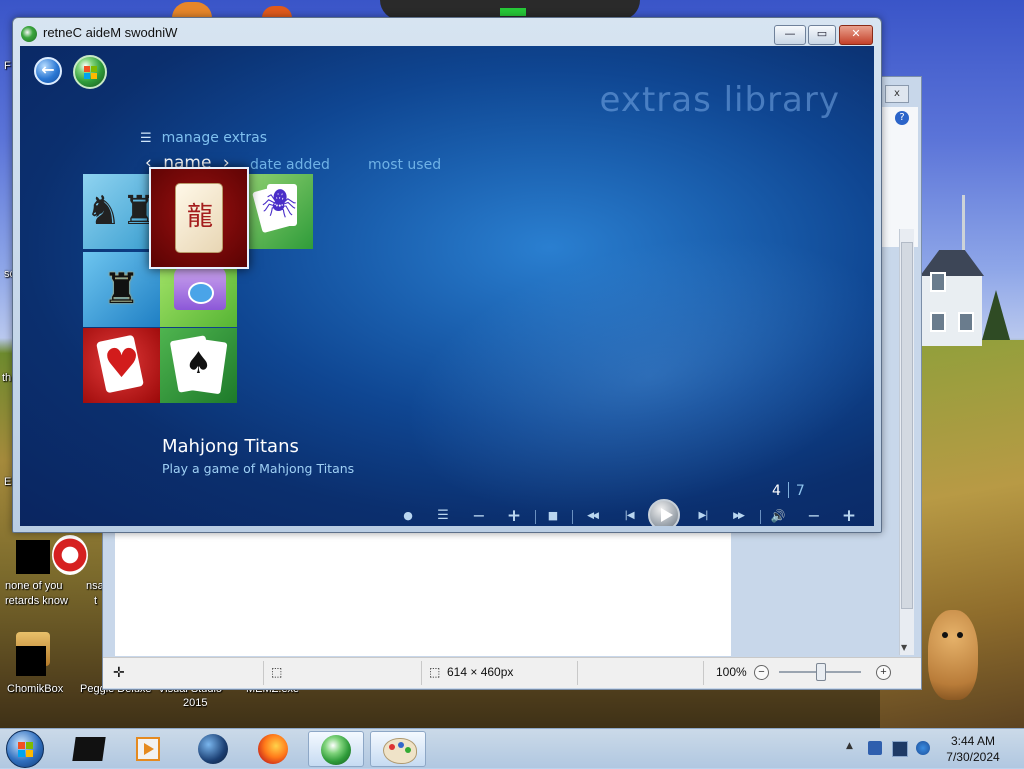  Describe the element at coordinates (146, 138) in the screenshot. I see `menu-icon: ☰` at that location.